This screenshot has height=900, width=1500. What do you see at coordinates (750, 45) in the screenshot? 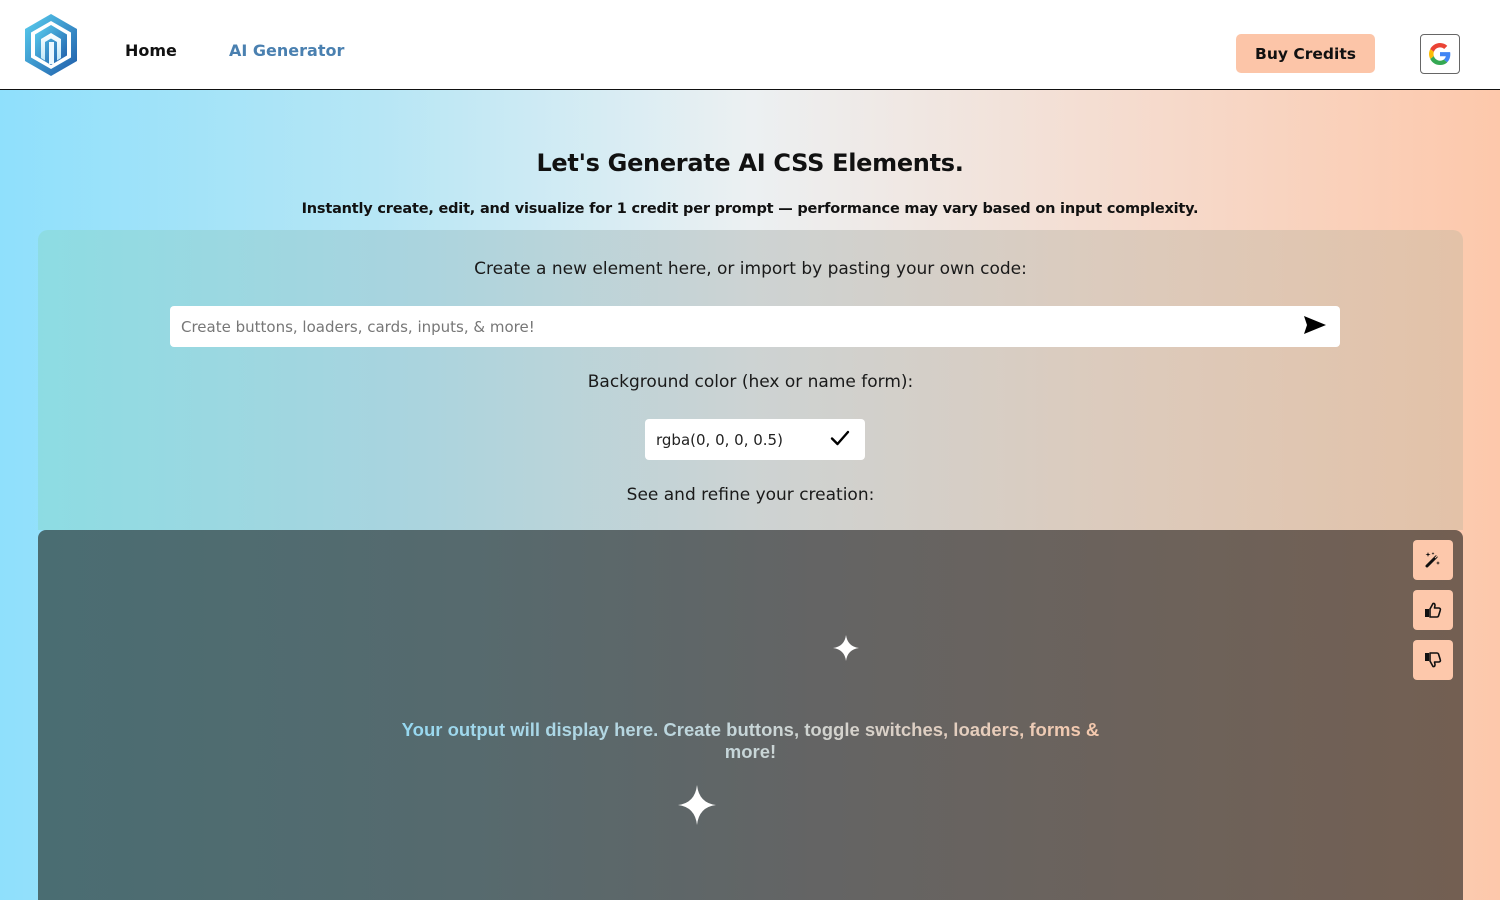
I see `top-navbar: Home AI Generator Buy Credits` at bounding box center [750, 45].